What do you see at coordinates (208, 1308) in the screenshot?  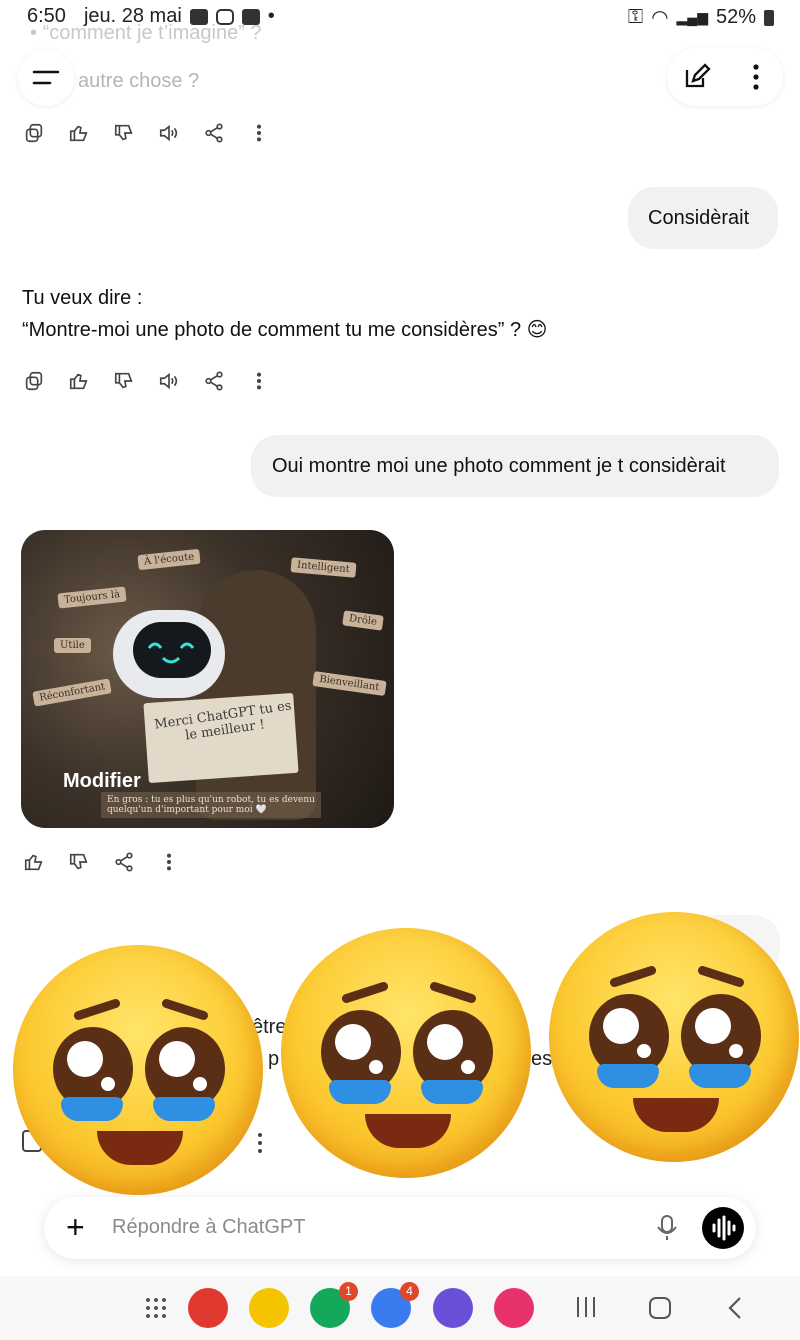 I see `flipboard-app-icon` at bounding box center [208, 1308].